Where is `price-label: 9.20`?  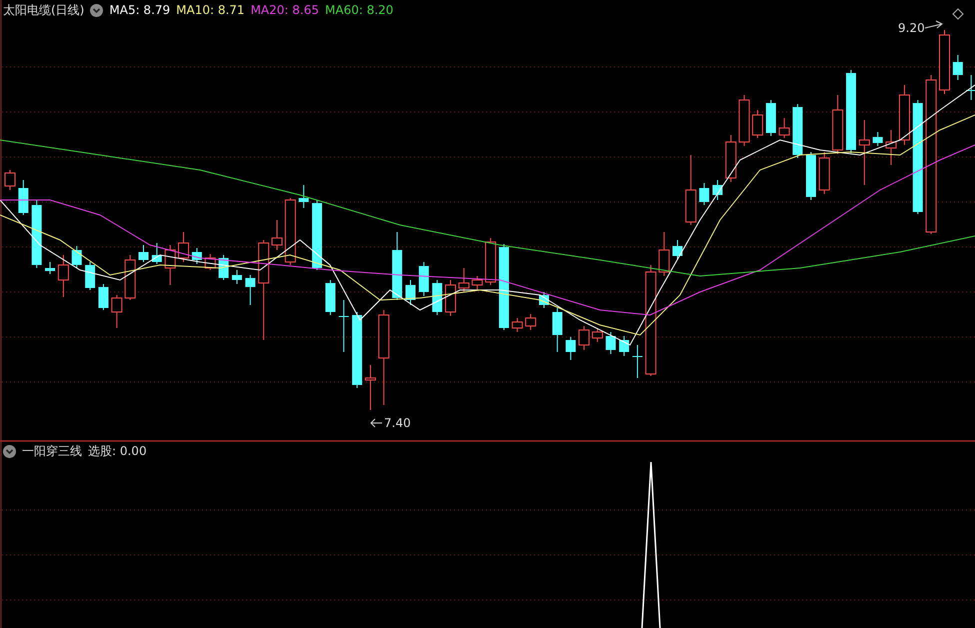
price-label: 9.20 is located at coordinates (911, 28).